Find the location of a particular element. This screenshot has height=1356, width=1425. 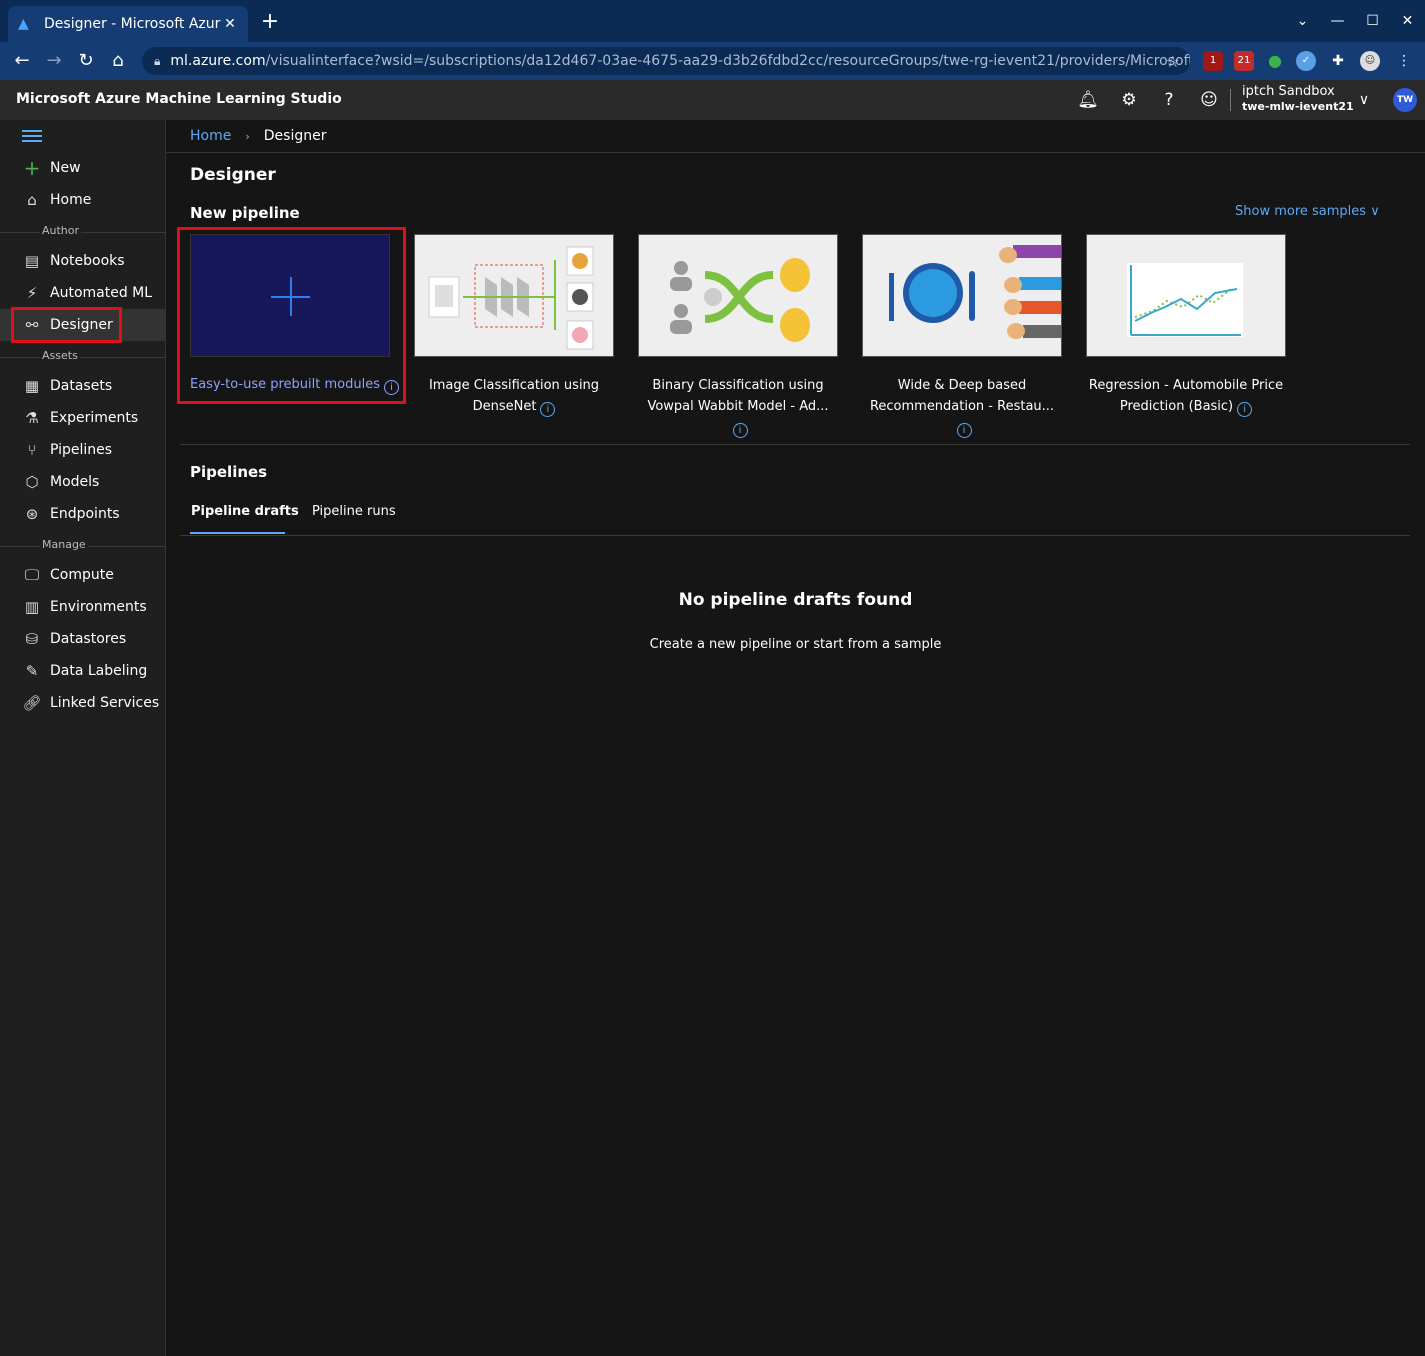

todoist-extension-icon: 21 is located at coordinates (1244, 61).